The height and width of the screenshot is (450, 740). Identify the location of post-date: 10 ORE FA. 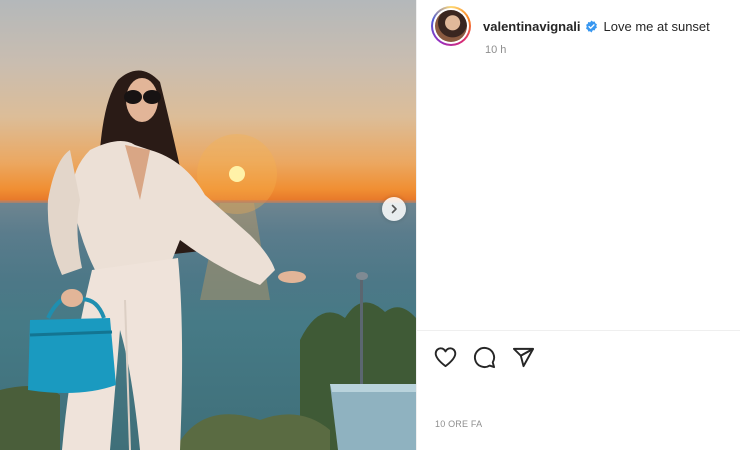
(458, 424).